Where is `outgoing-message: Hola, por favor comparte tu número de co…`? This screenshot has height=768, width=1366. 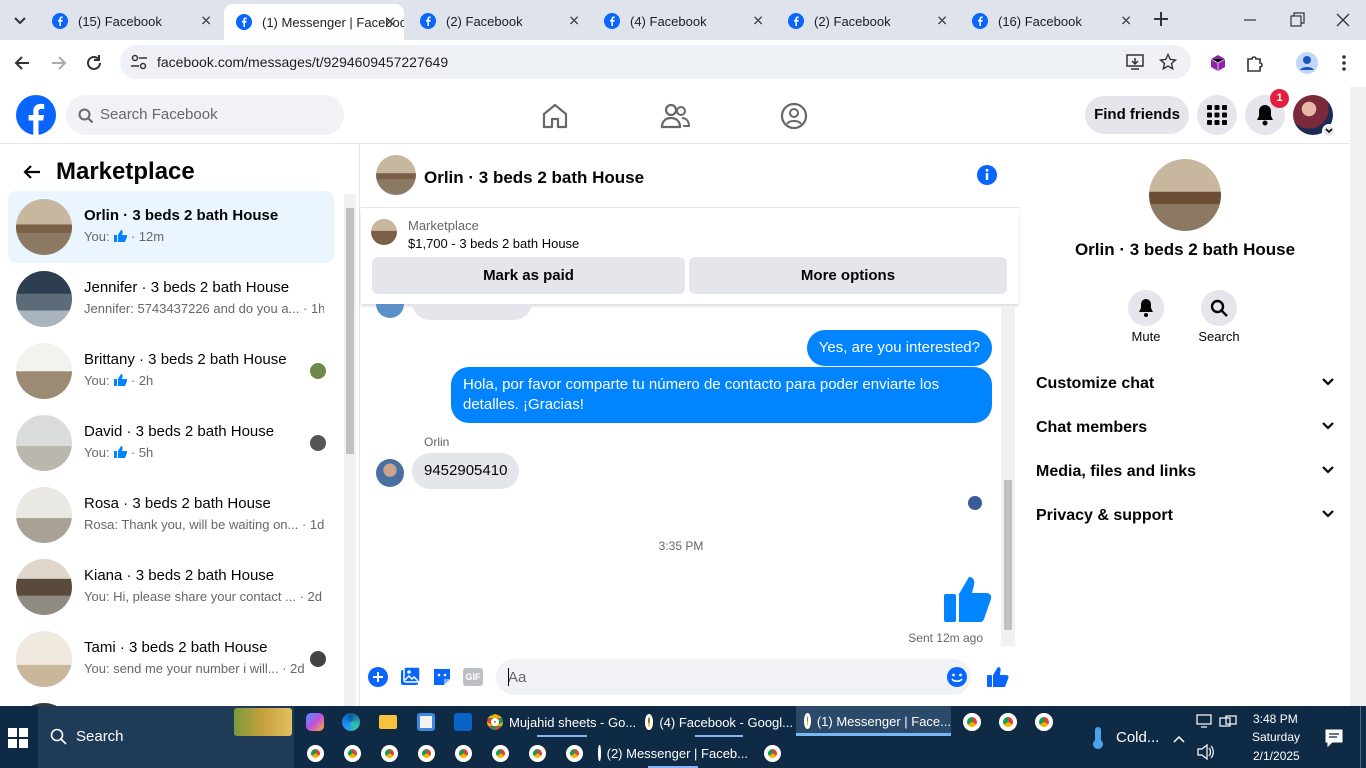
outgoing-message: Hola, por favor comparte tu número de co… is located at coordinates (721, 395).